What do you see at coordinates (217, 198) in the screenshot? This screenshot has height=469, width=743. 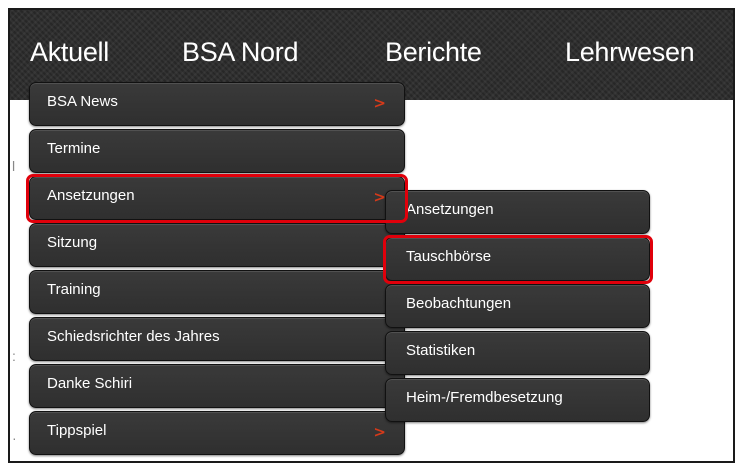 I see `menu-item-ansetzungen: Ansetzungen >` at bounding box center [217, 198].